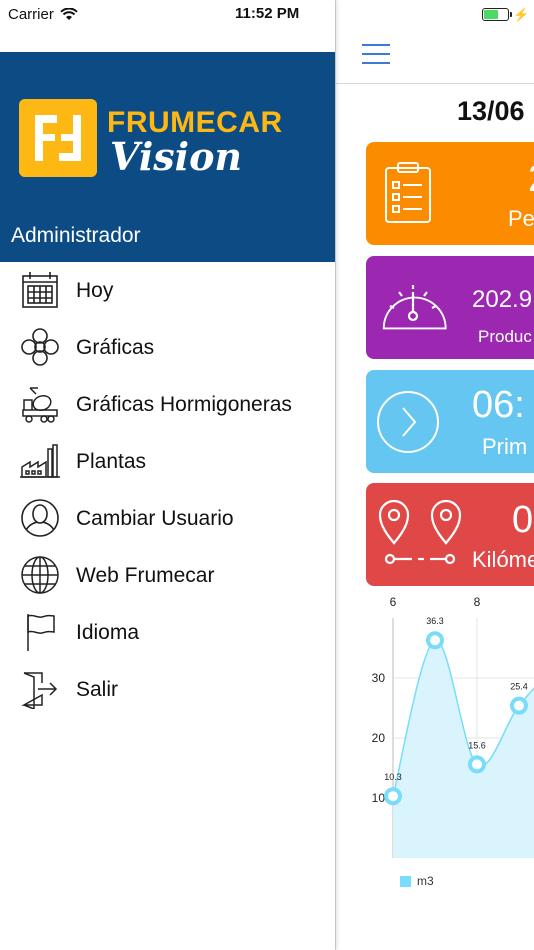  What do you see at coordinates (145, 575) in the screenshot?
I see `menu-item-label: Web Frumecar` at bounding box center [145, 575].